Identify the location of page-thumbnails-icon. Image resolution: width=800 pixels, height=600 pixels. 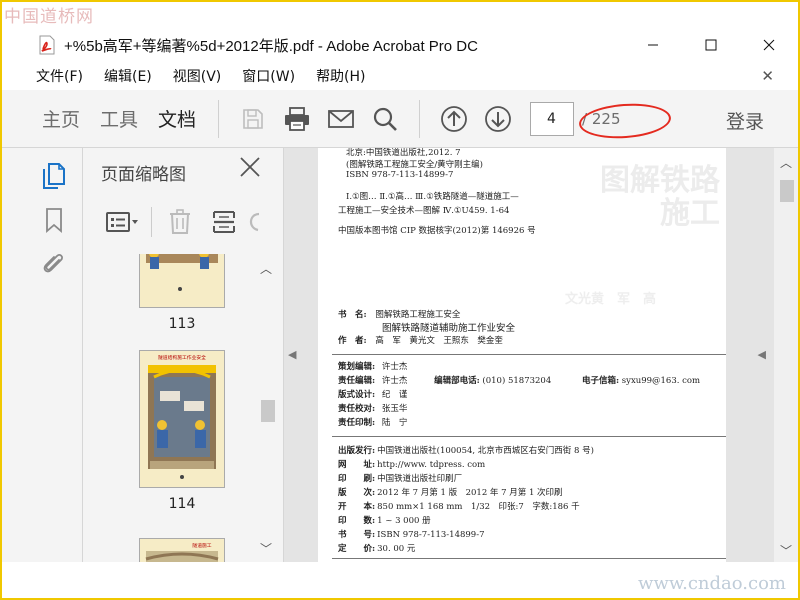
(54, 176).